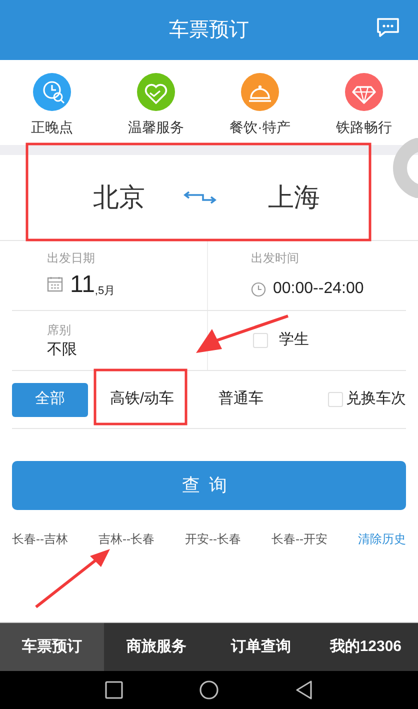 The width and height of the screenshot is (418, 709). I want to click on train-type-tab: 普通车, so click(241, 399).